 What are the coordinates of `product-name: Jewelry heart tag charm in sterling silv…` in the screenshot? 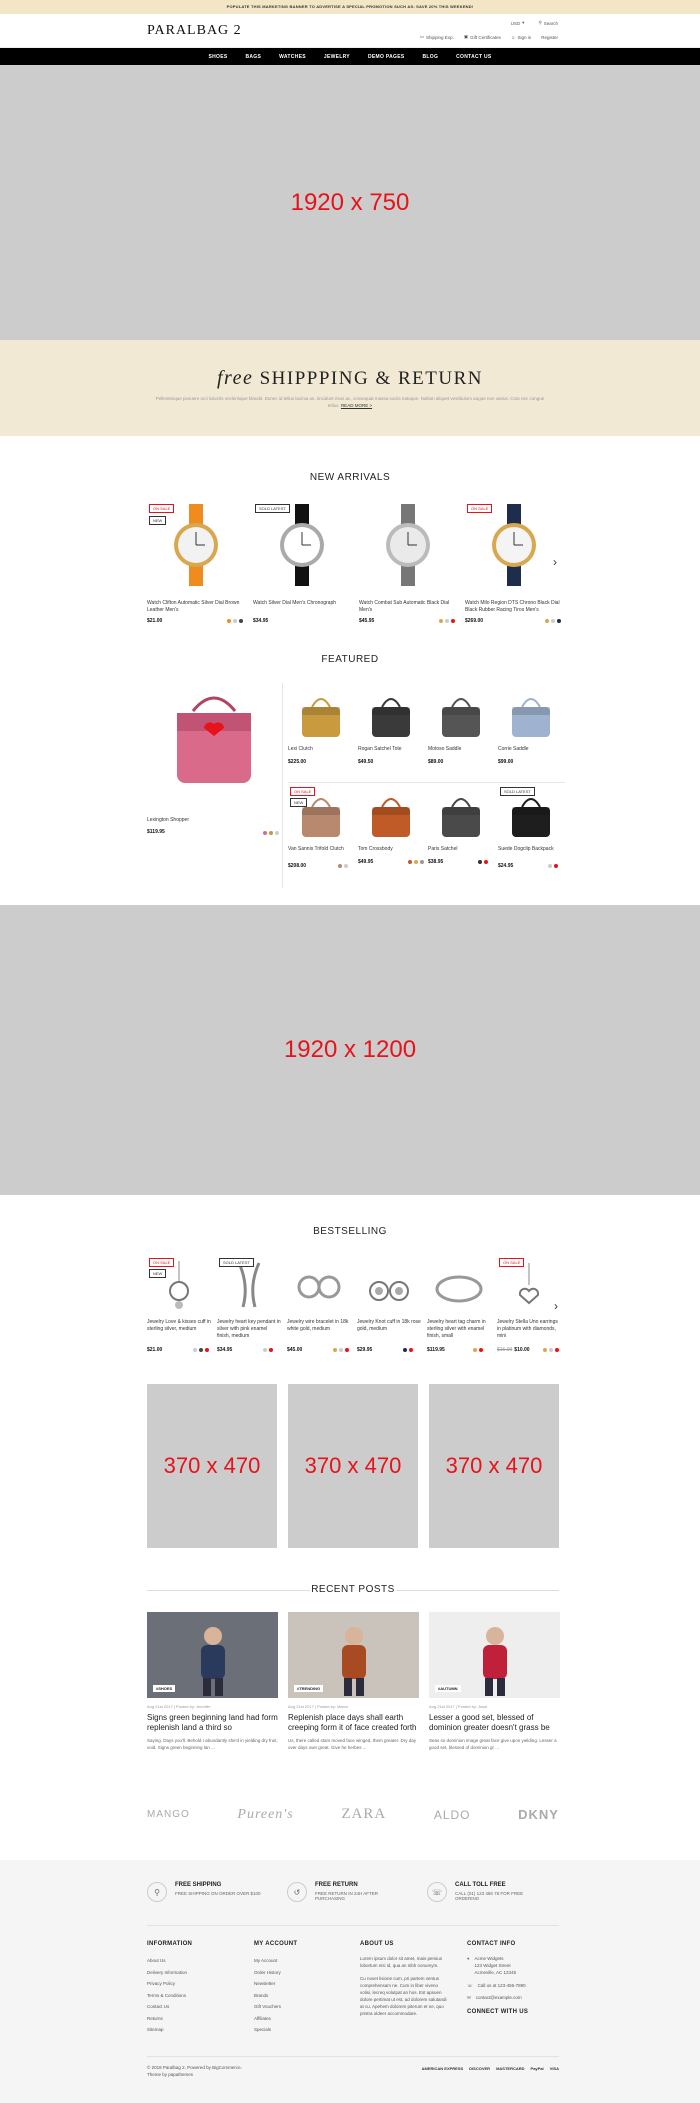 It's located at (459, 1329).